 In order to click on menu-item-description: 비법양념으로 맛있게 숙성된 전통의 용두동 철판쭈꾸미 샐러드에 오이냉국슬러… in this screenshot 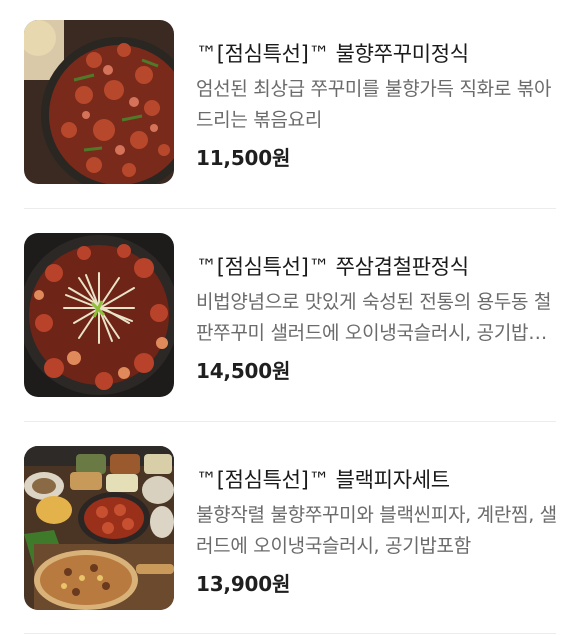, I will do `click(374, 317)`.